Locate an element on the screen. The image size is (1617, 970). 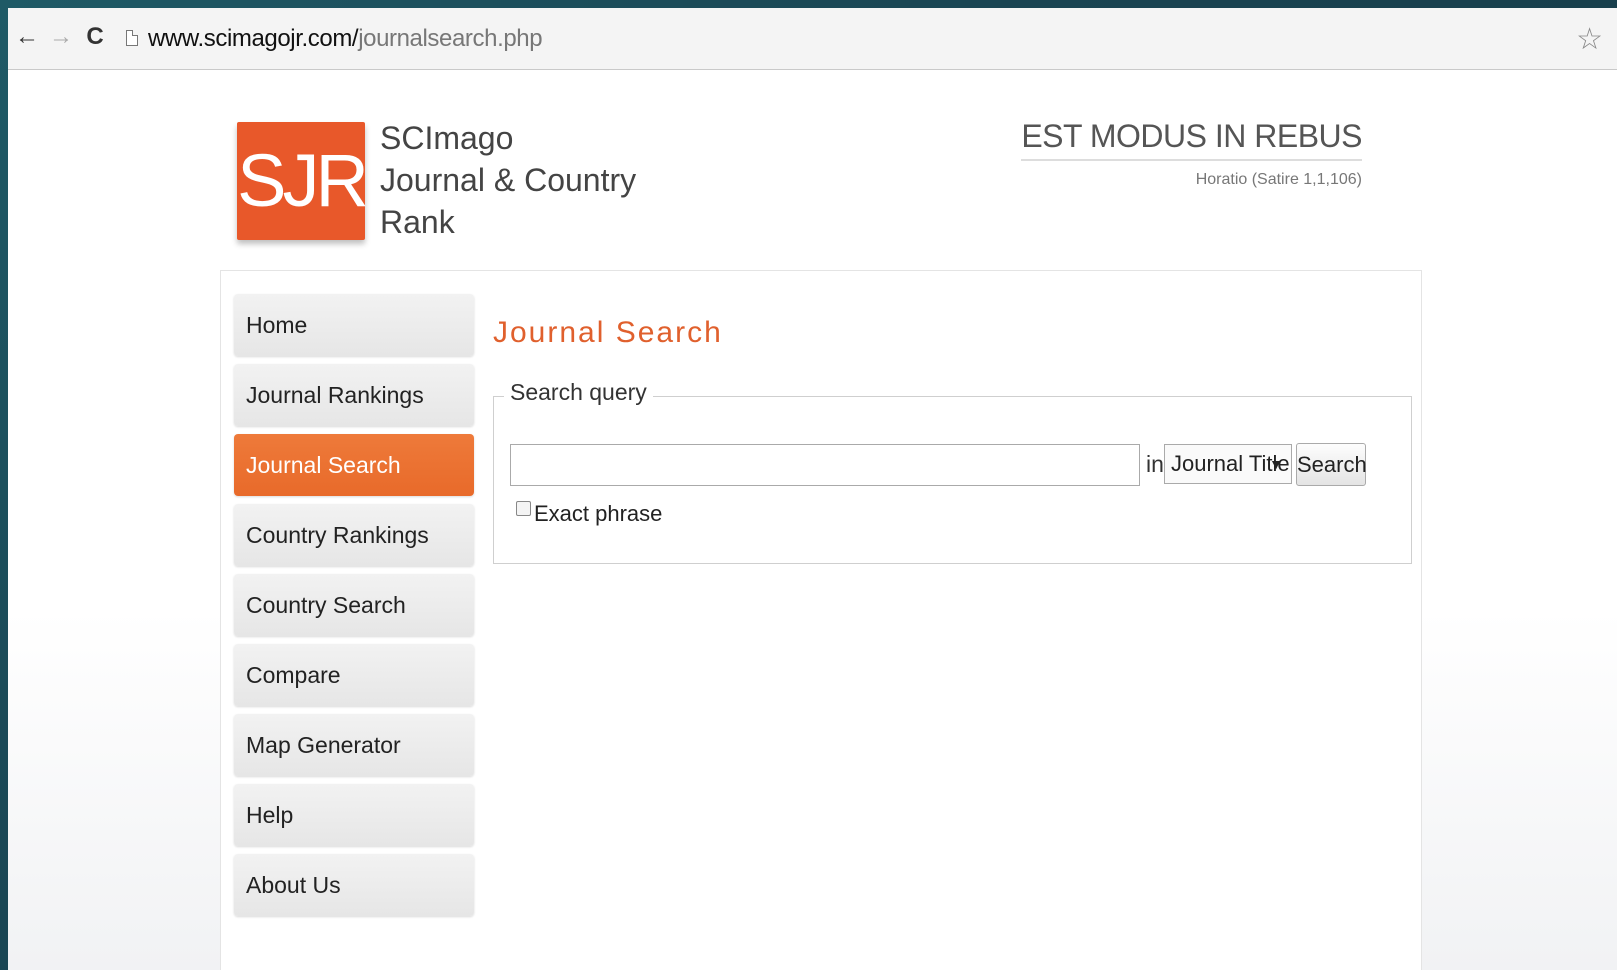
url-path: journalsearch.php is located at coordinates (450, 38).